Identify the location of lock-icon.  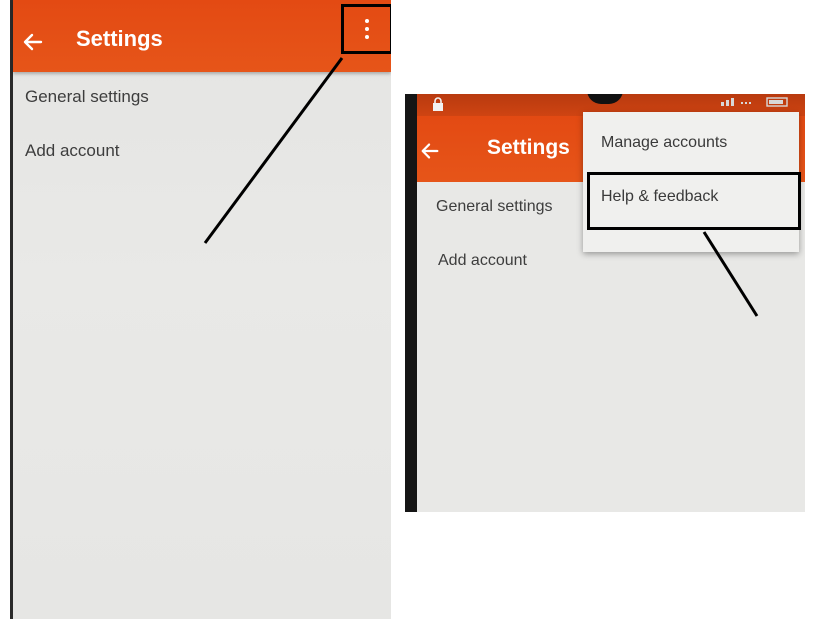
(438, 104).